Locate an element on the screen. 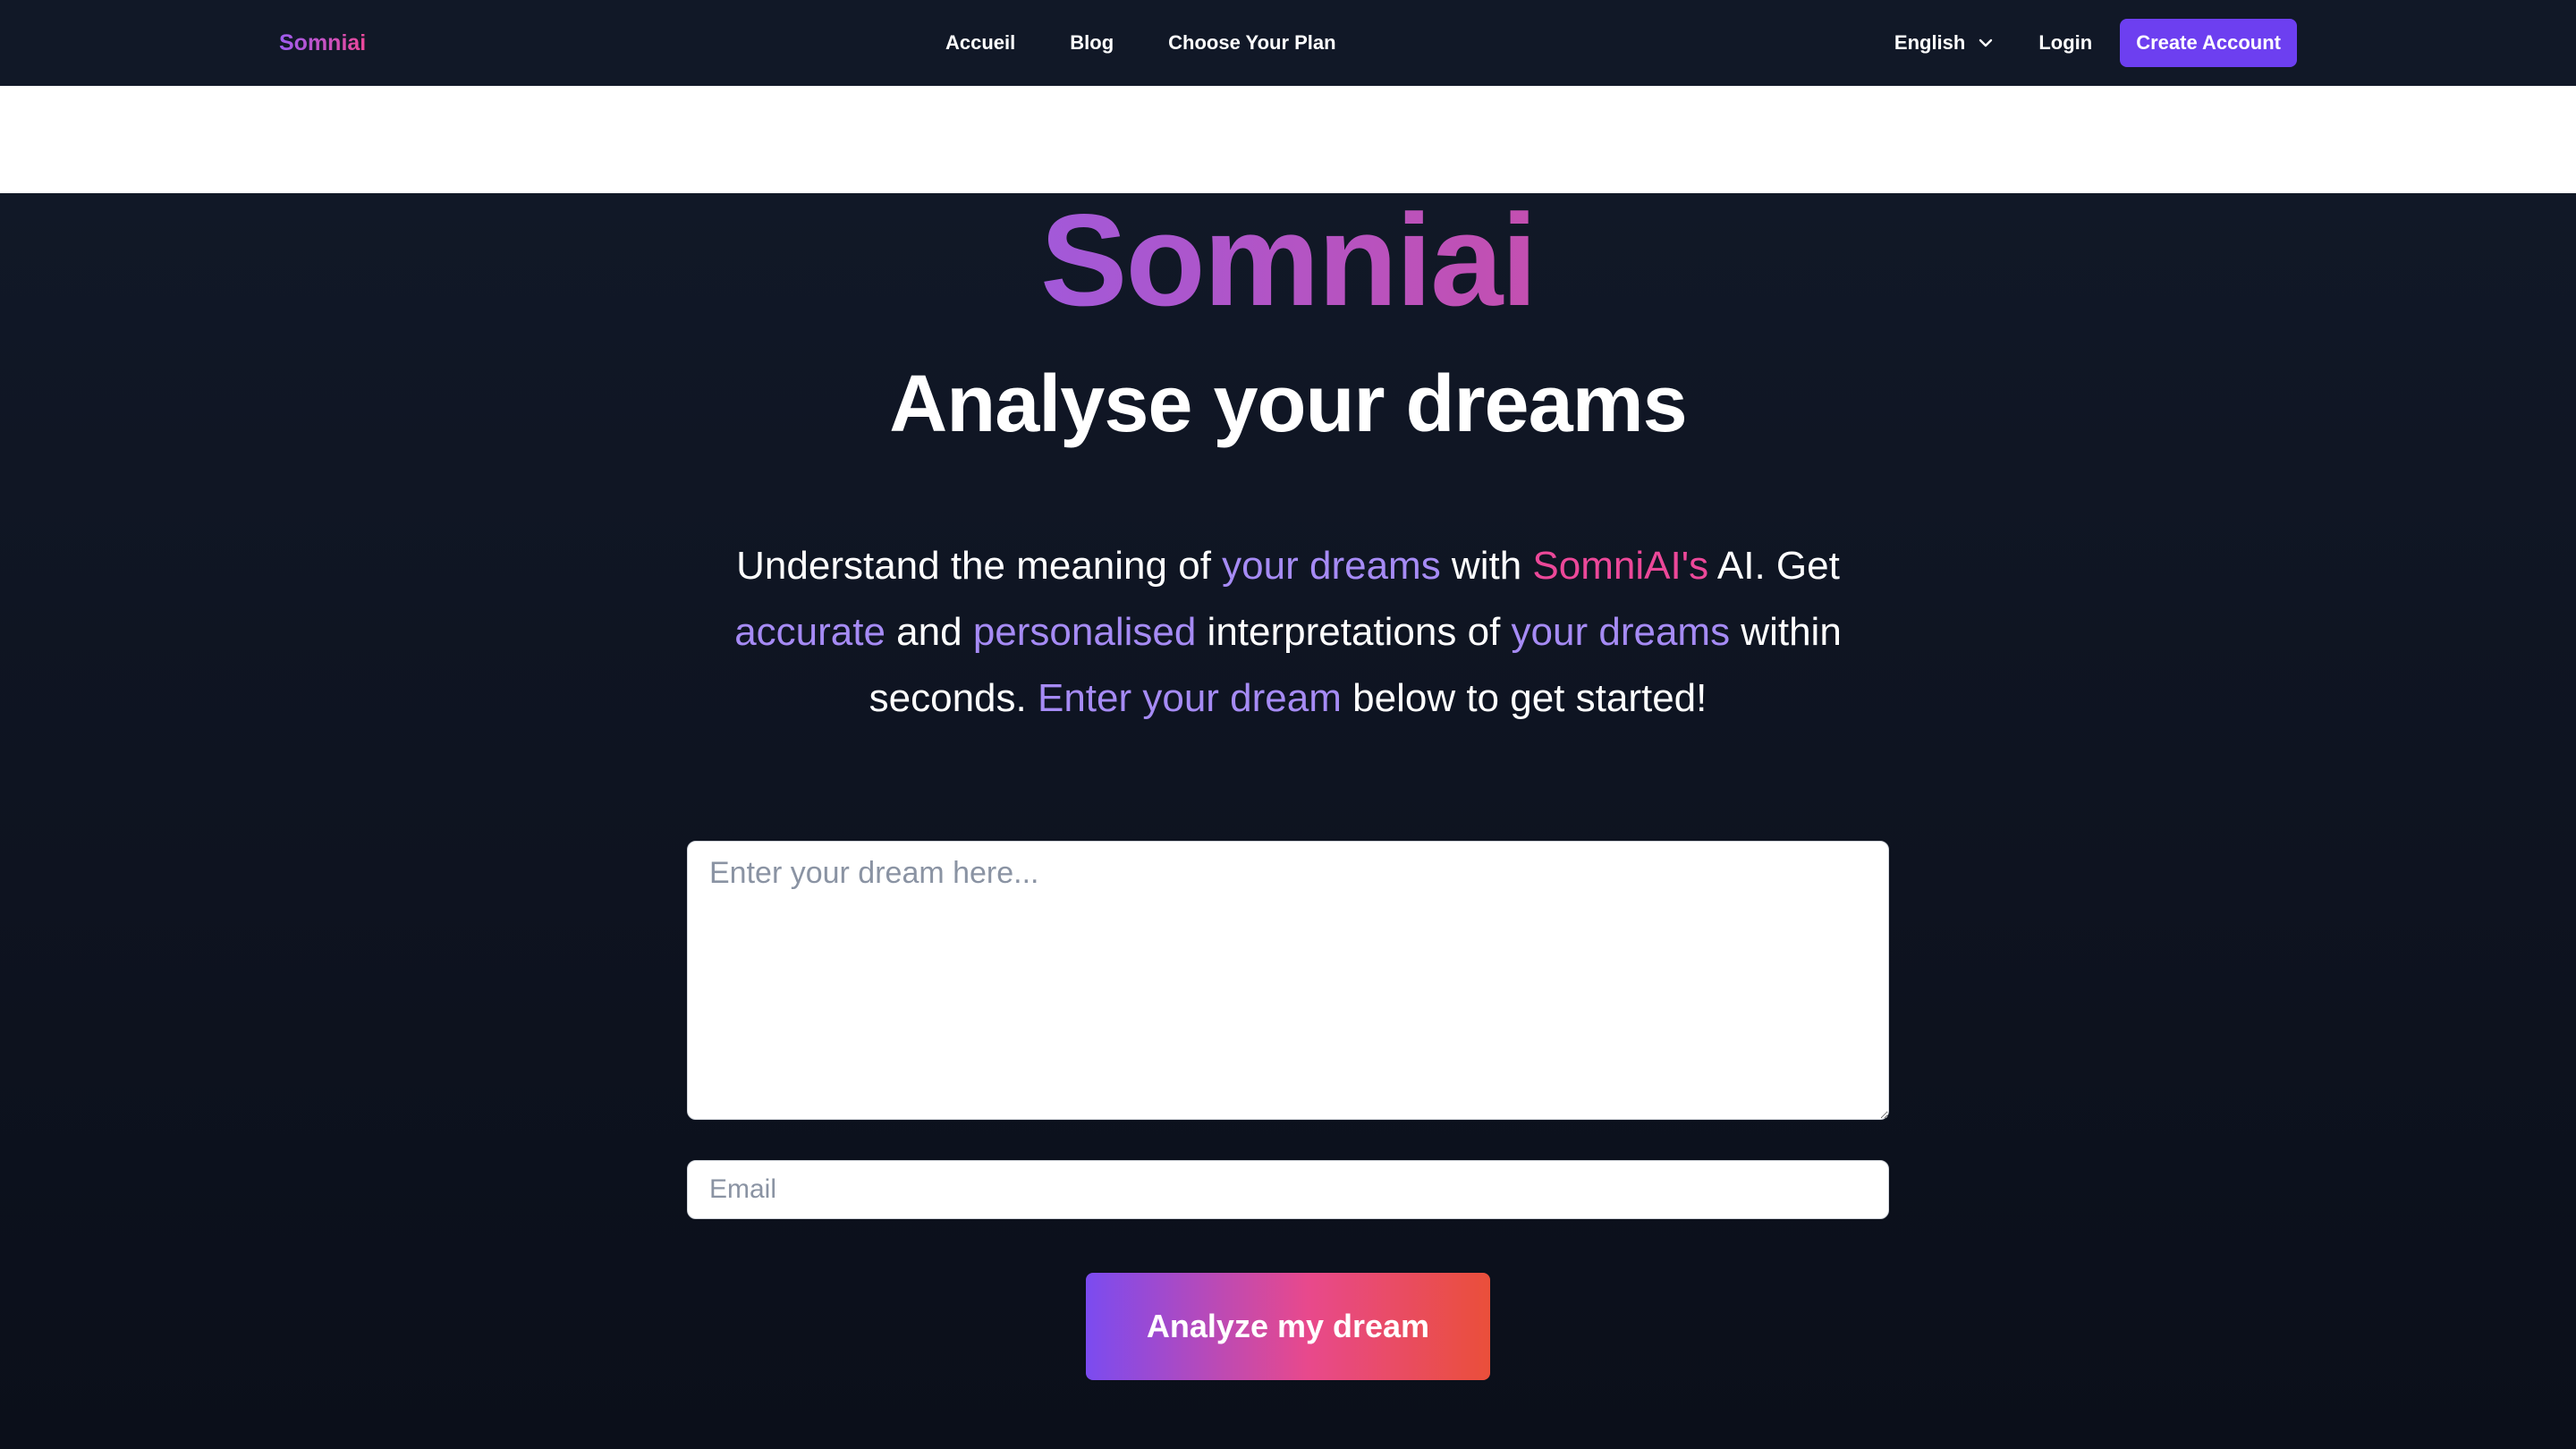 The height and width of the screenshot is (1449, 2576). language-label: English is located at coordinates (1930, 42).